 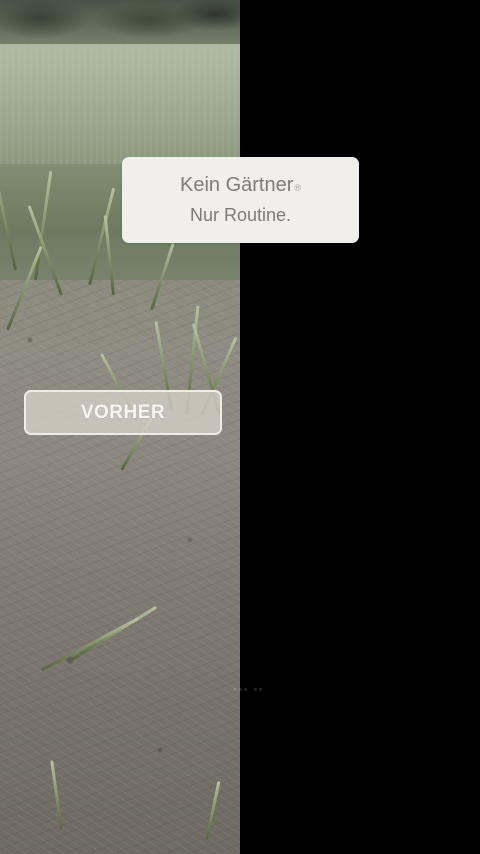 I want to click on background-trees, so click(x=120, y=23).